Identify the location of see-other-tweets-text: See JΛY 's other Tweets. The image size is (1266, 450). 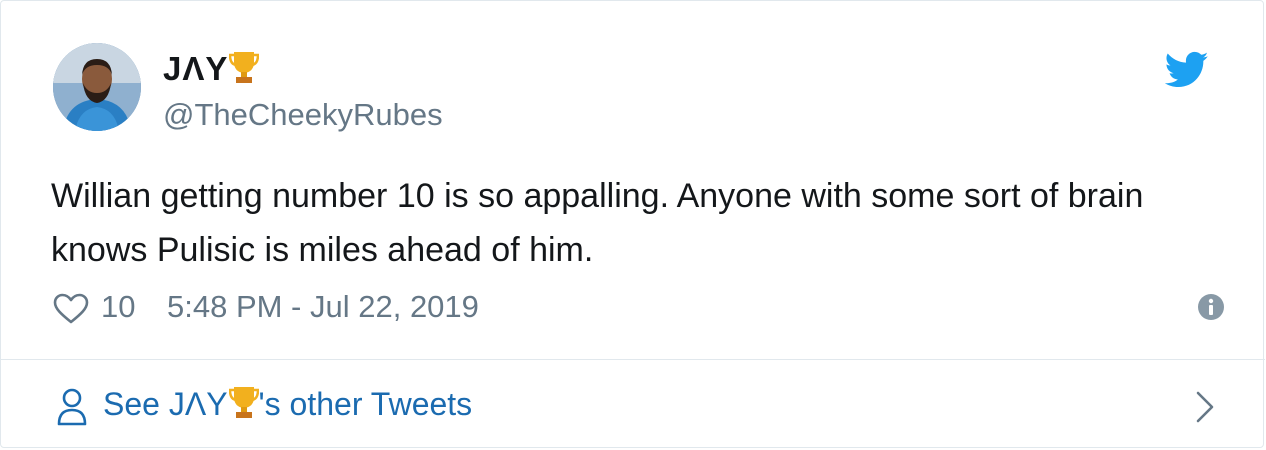
(287, 406).